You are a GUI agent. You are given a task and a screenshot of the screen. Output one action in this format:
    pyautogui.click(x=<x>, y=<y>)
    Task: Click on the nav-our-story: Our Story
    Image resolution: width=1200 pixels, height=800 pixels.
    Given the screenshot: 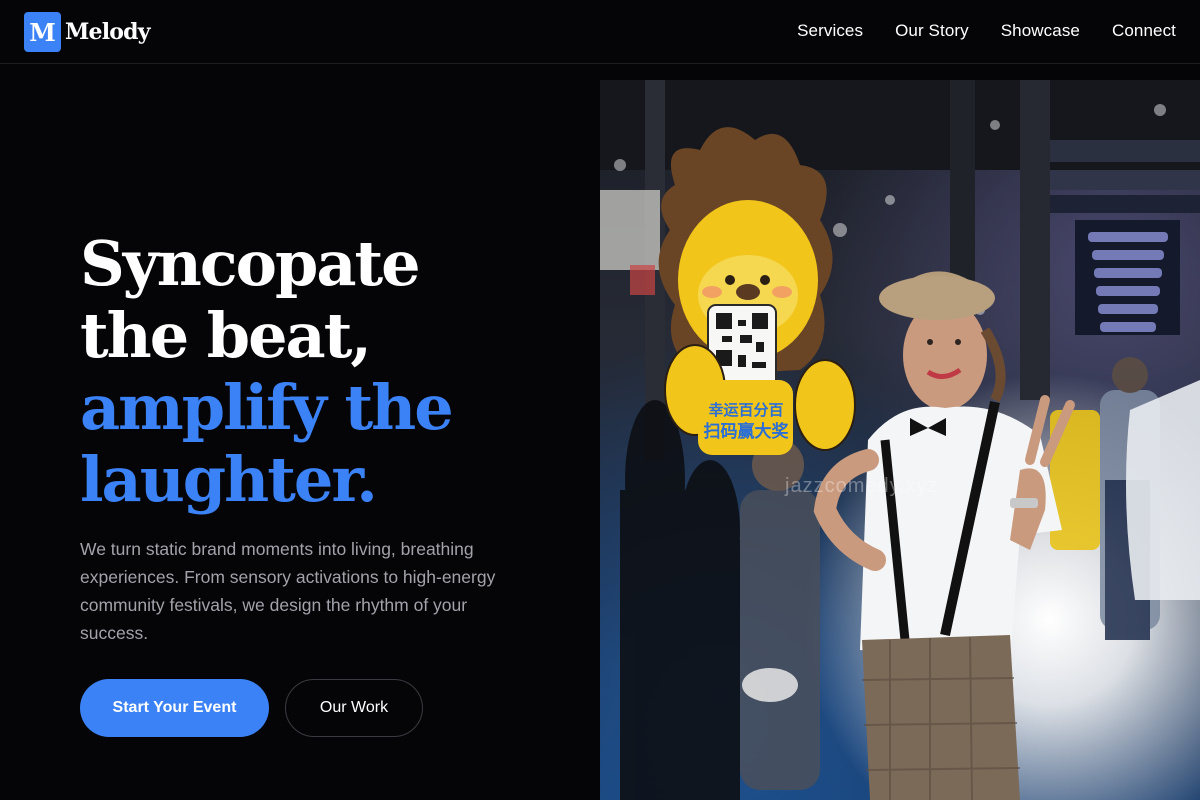 What is the action you would take?
    pyautogui.click(x=932, y=31)
    